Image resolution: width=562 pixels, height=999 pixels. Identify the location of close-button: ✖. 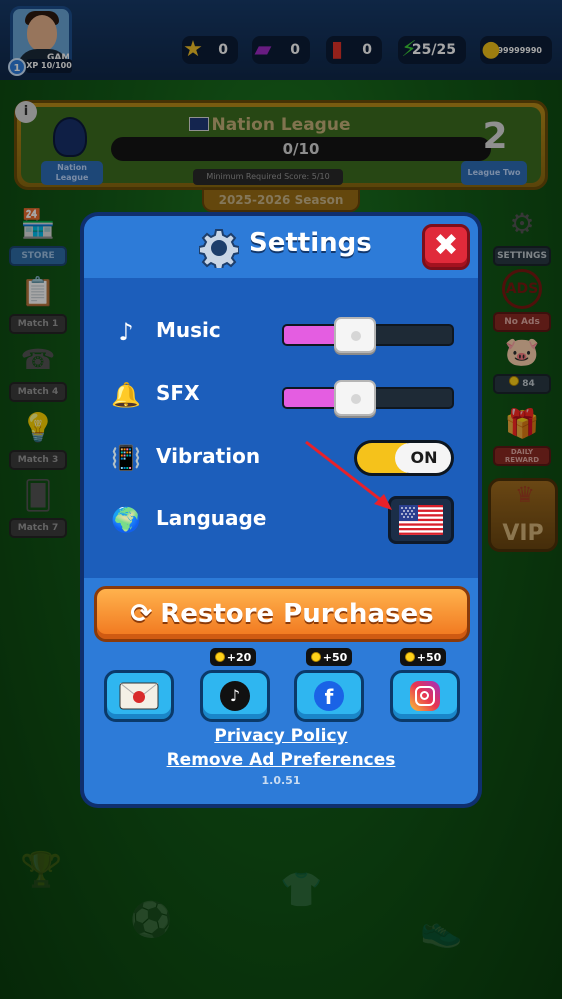
(446, 247).